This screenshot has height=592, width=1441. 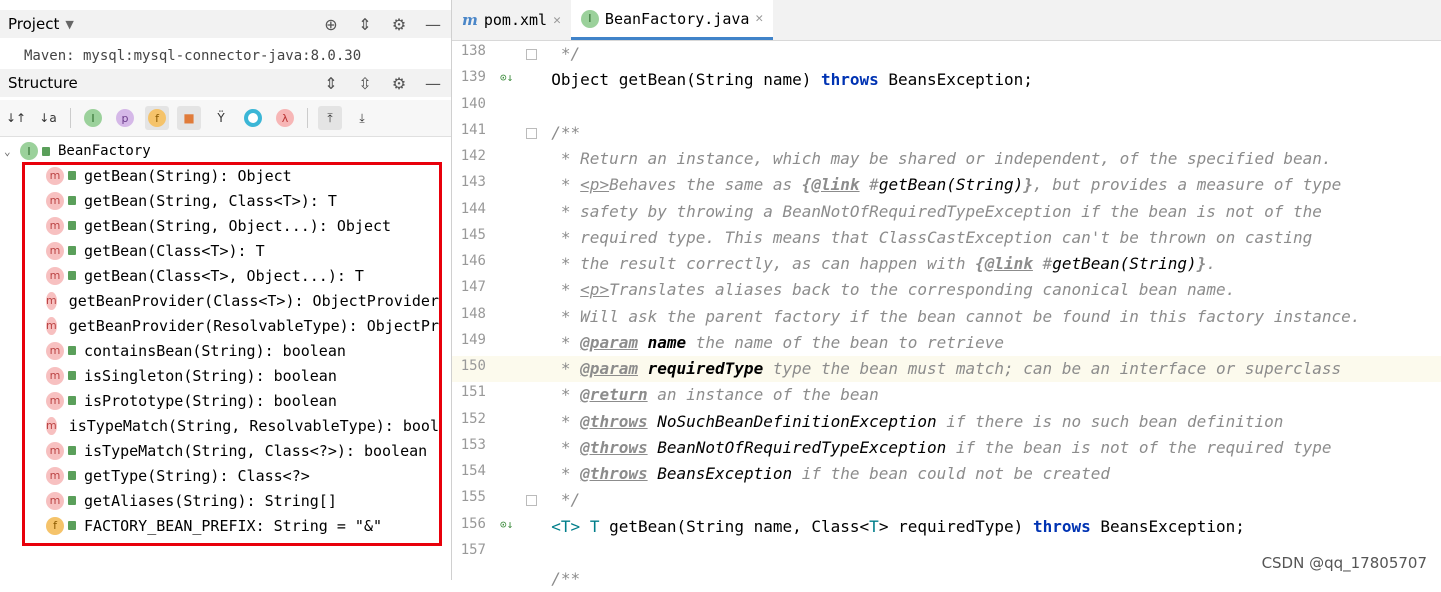 What do you see at coordinates (233, 200) in the screenshot?
I see `structure-member: m getBean(String, Class<T>): T` at bounding box center [233, 200].